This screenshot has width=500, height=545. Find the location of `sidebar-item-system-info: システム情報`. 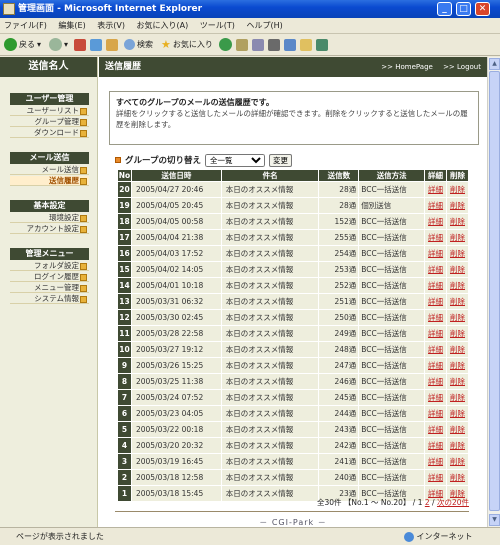

sidebar-item-system-info: システム情報 is located at coordinates (49, 299).